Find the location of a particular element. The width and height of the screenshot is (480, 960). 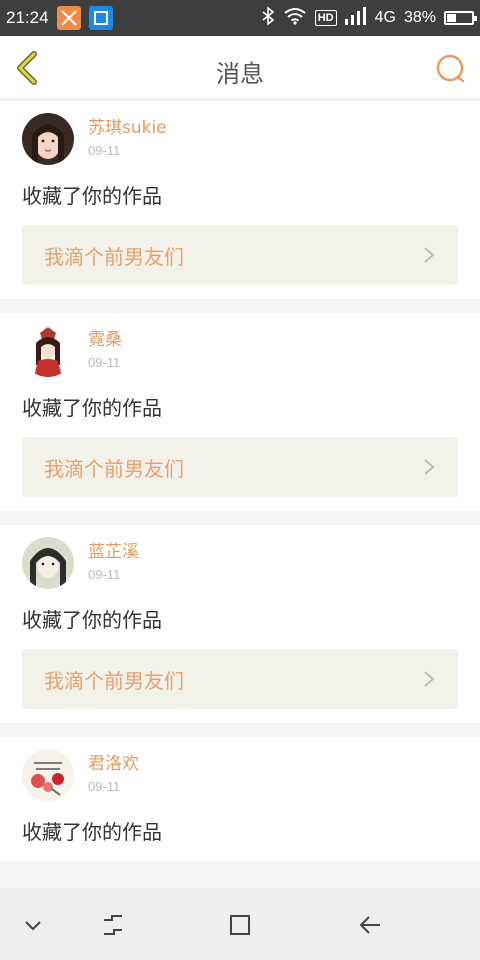

screenshot-icon is located at coordinates (100, 18).